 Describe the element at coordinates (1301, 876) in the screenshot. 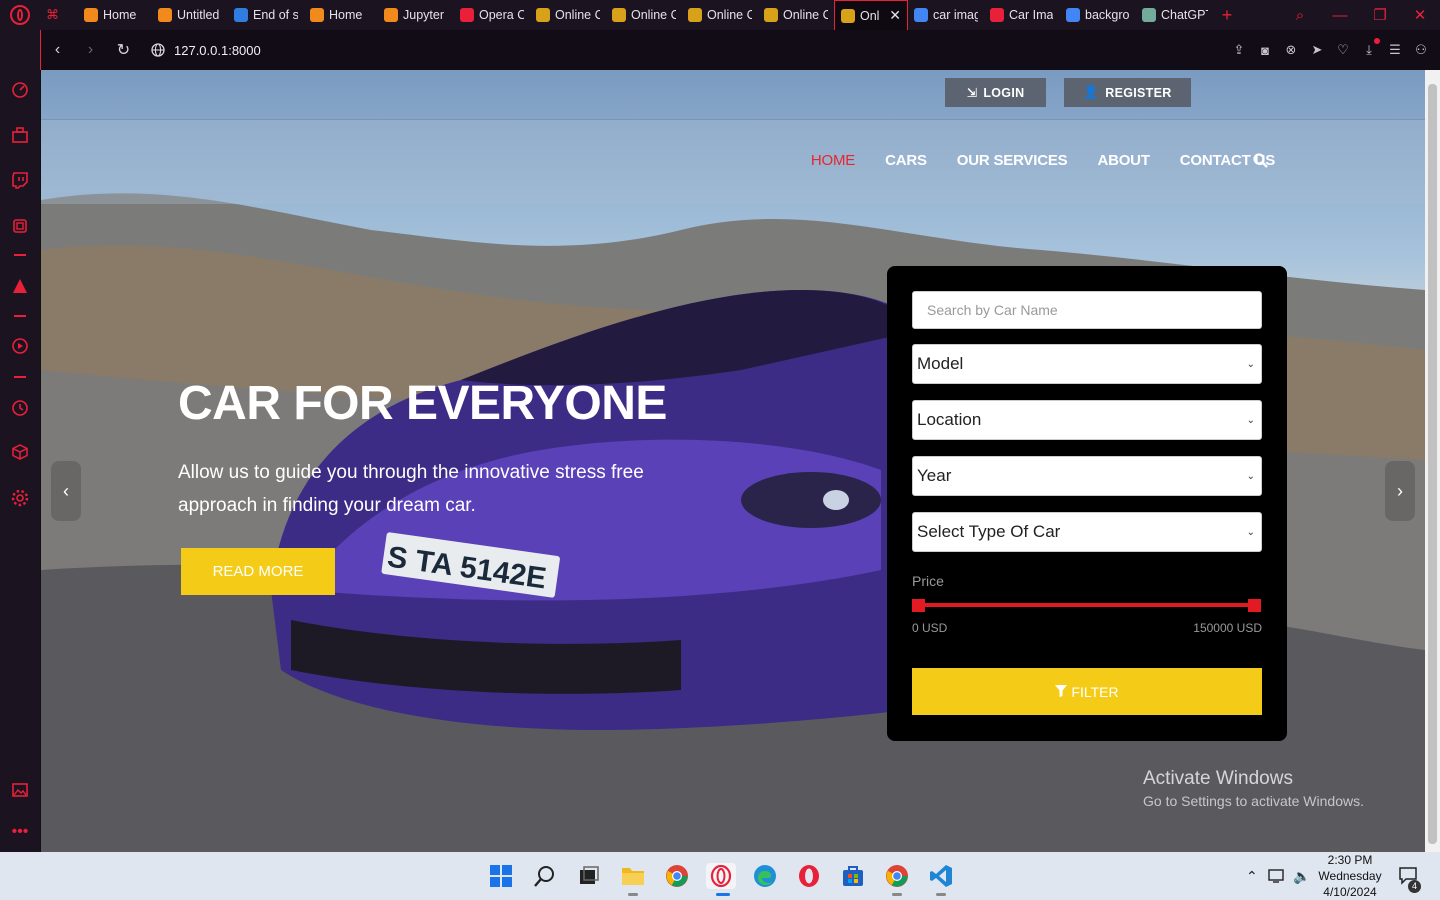

I see `volume-icon: 🔈` at that location.